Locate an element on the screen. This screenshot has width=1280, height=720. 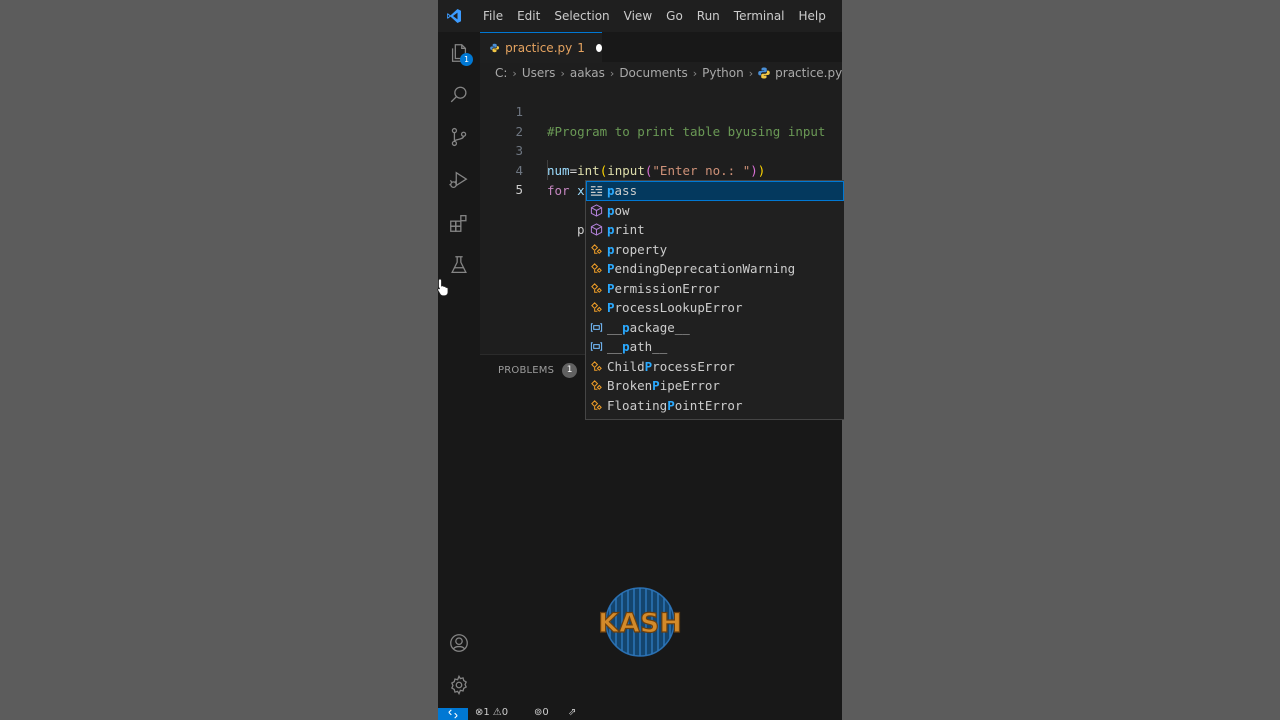
error-count: 1 is located at coordinates (486, 712).